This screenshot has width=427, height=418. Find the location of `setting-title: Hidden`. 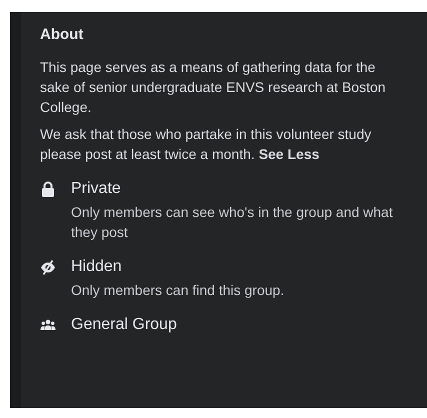

setting-title: Hidden is located at coordinates (97, 267).